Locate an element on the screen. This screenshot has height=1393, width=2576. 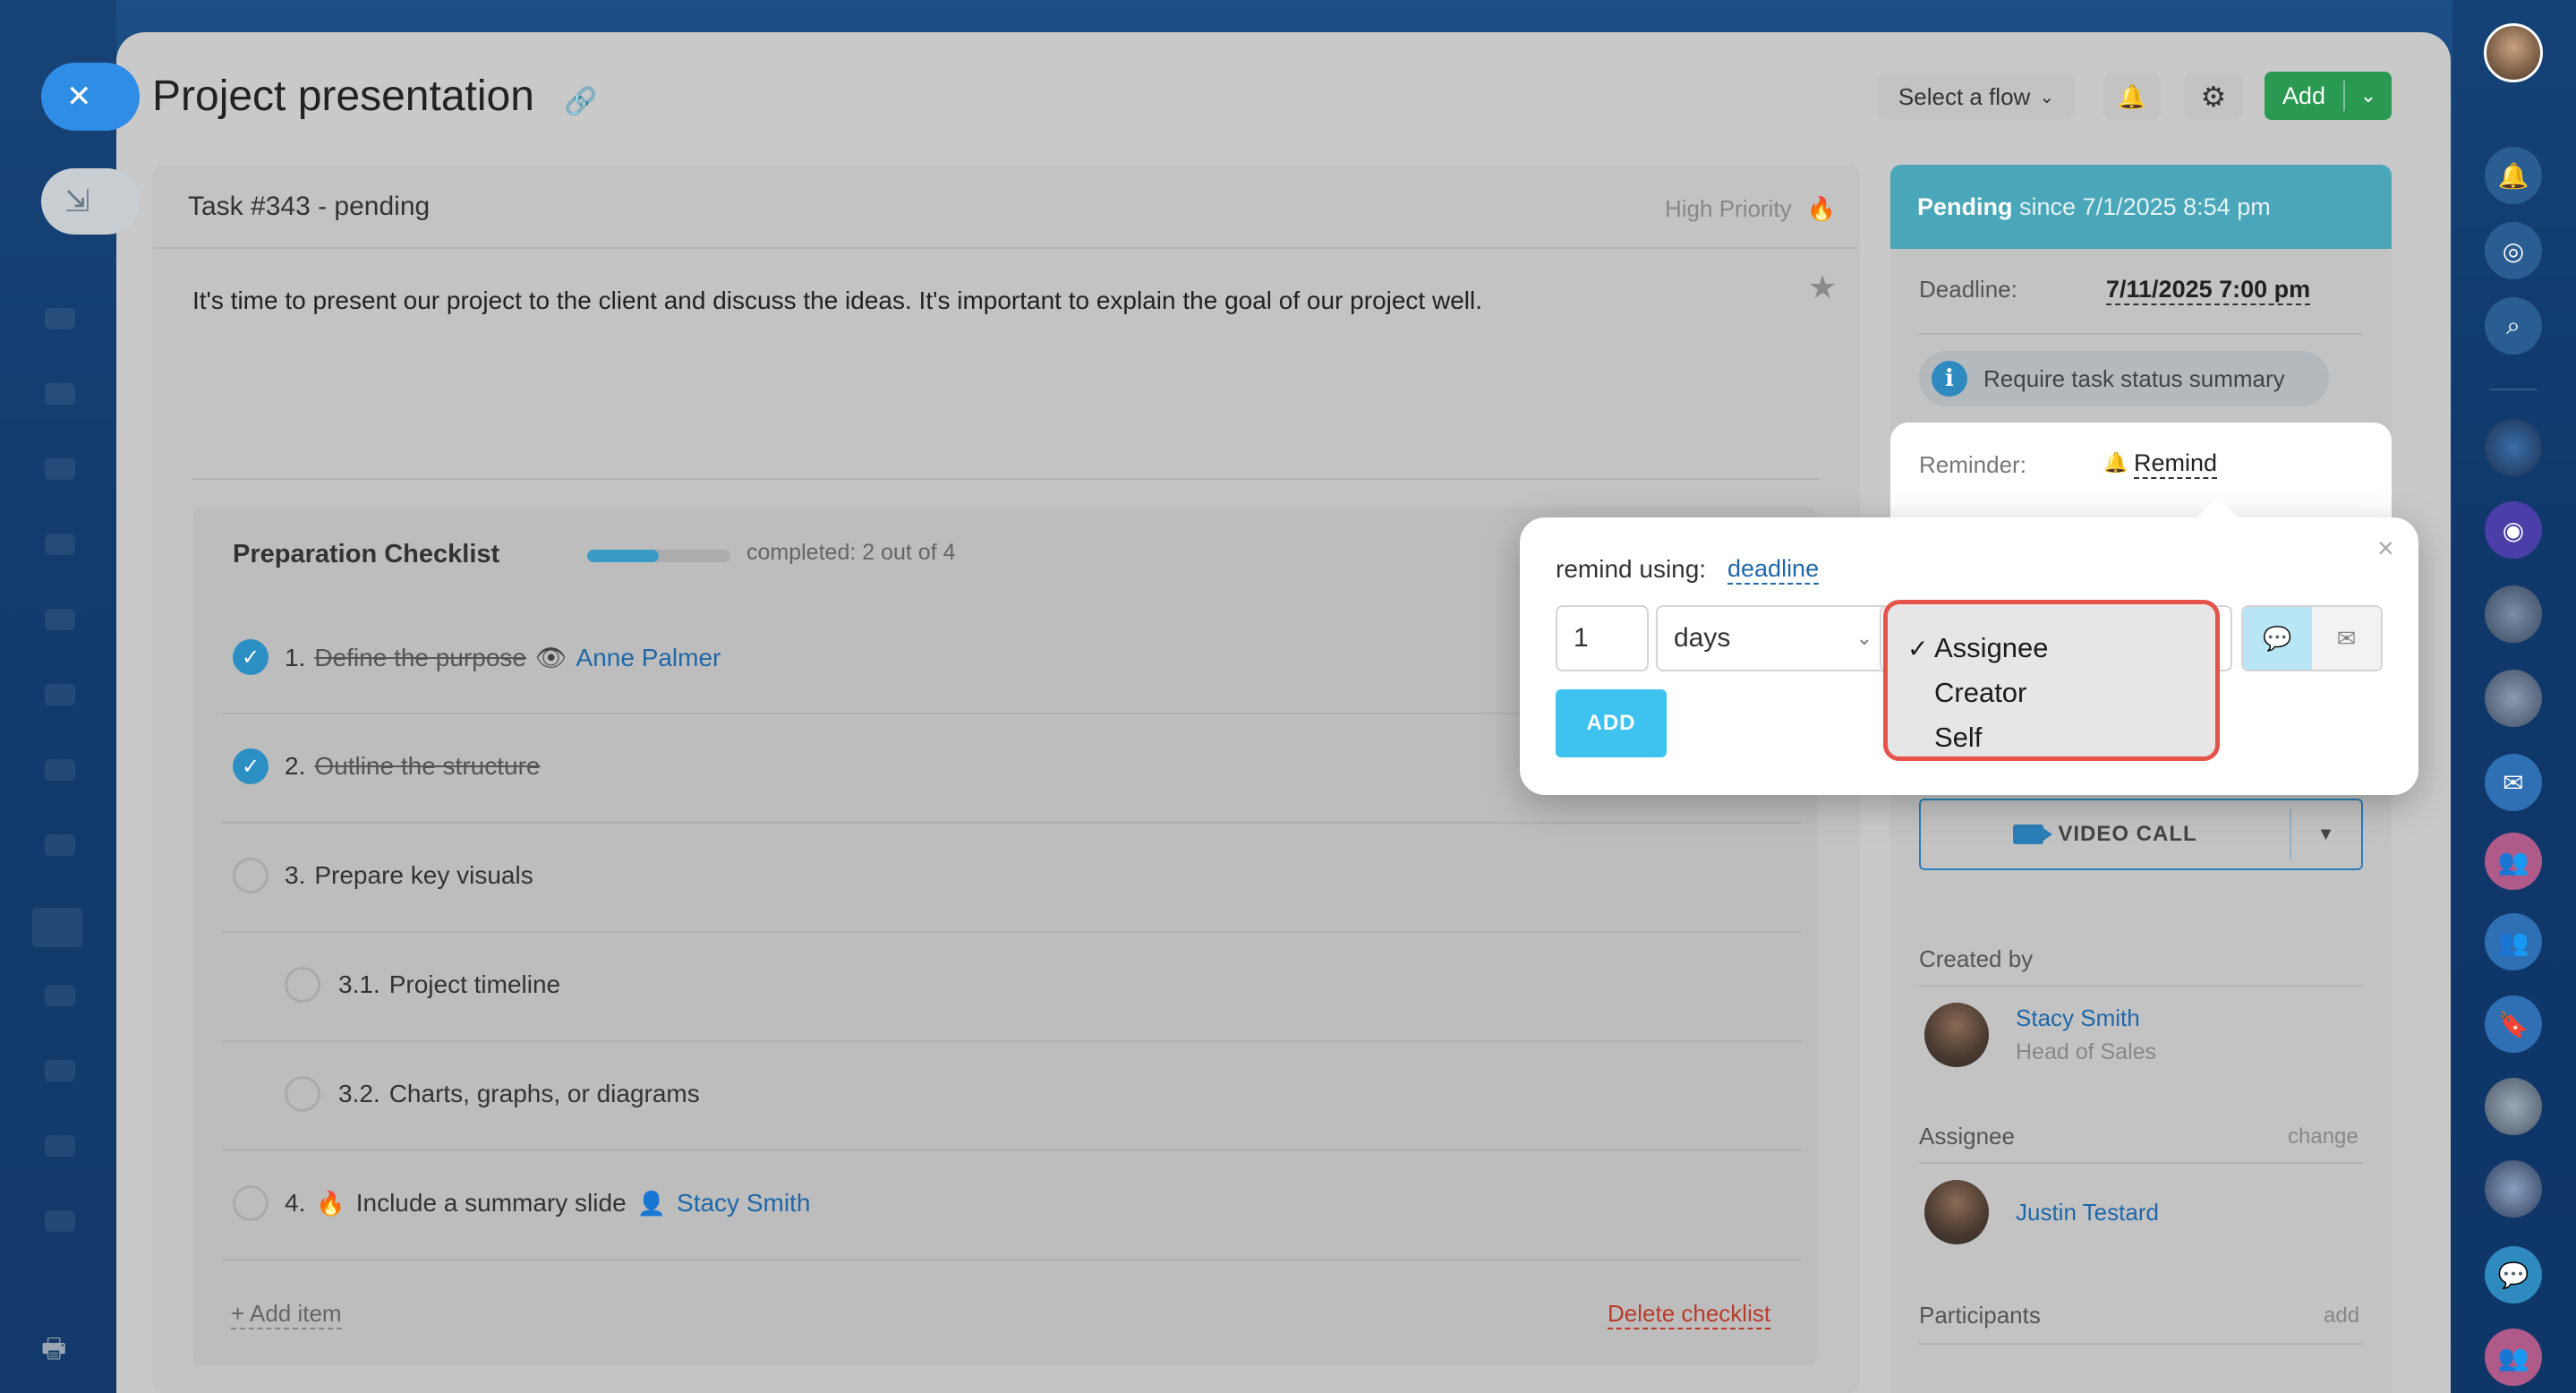
item-number: 4. is located at coordinates (295, 1203).